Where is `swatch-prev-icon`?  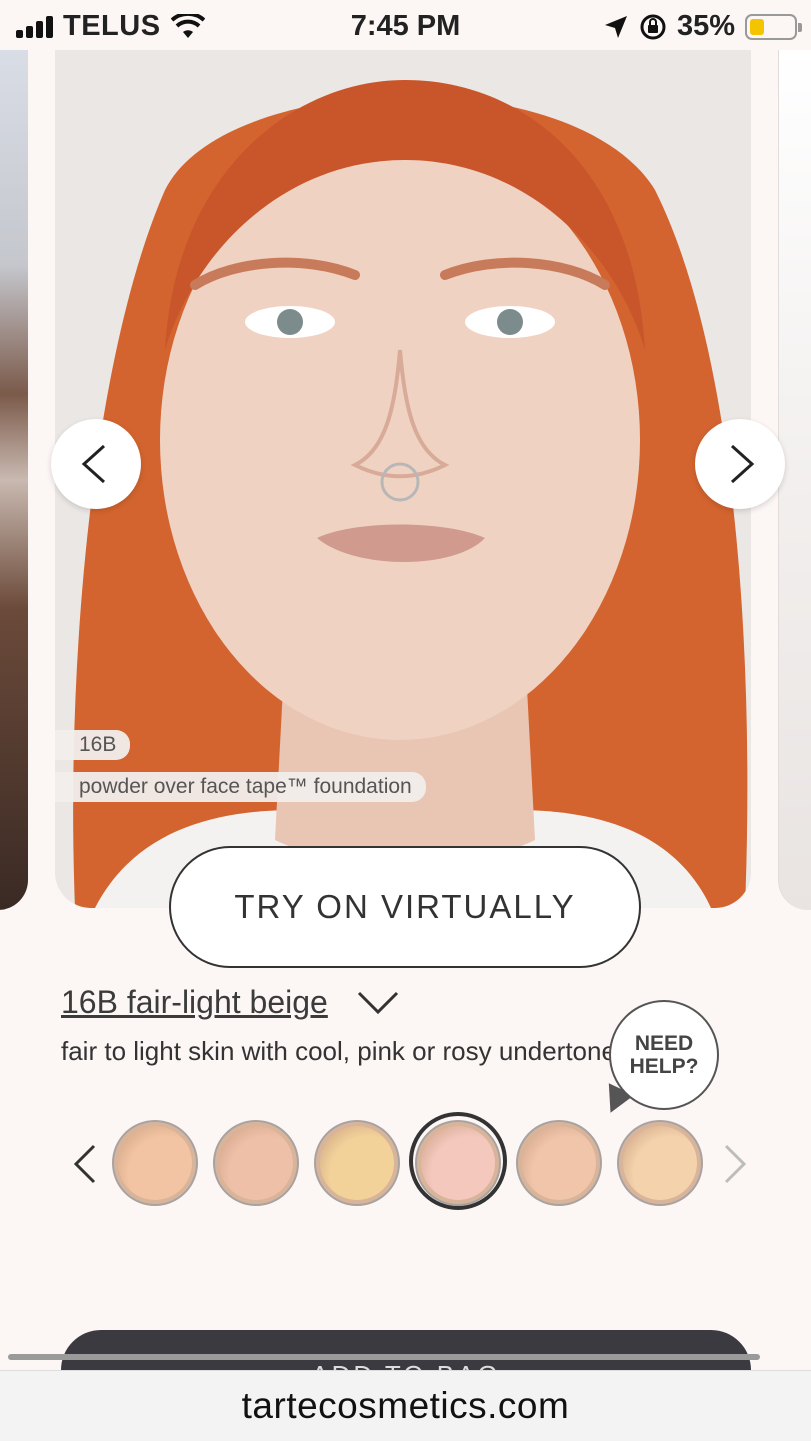 swatch-prev-icon is located at coordinates (86, 1164).